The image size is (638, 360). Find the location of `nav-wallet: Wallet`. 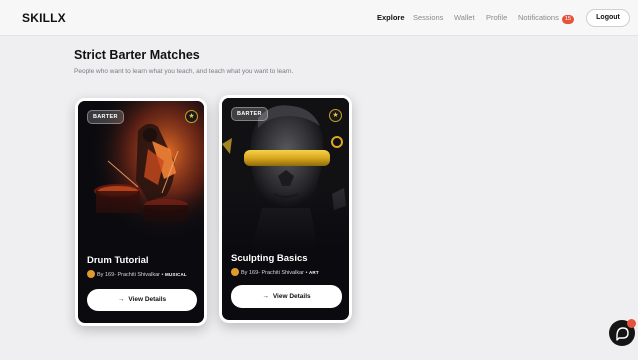

nav-wallet: Wallet is located at coordinates (464, 17).